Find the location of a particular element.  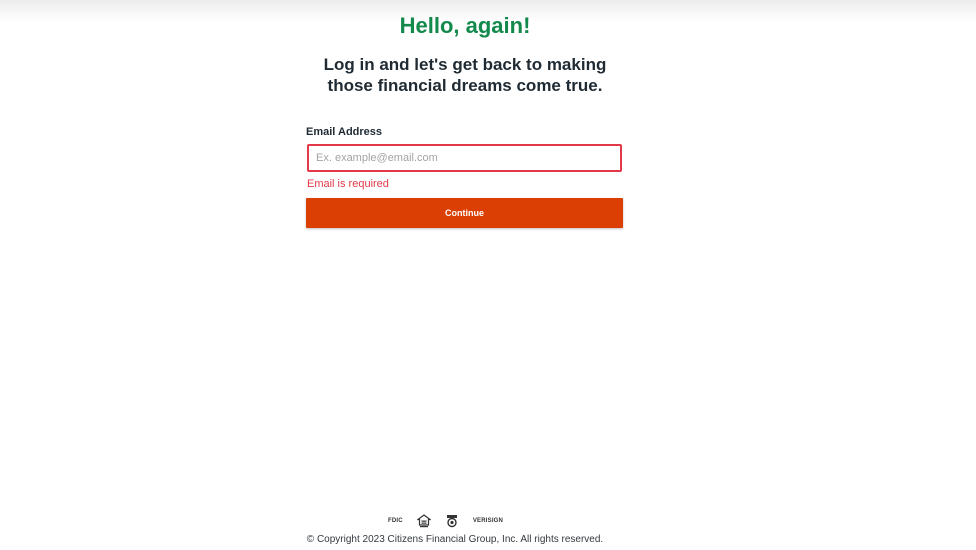

trust-badges: FDIC VERISIGN is located at coordinates (453, 521).